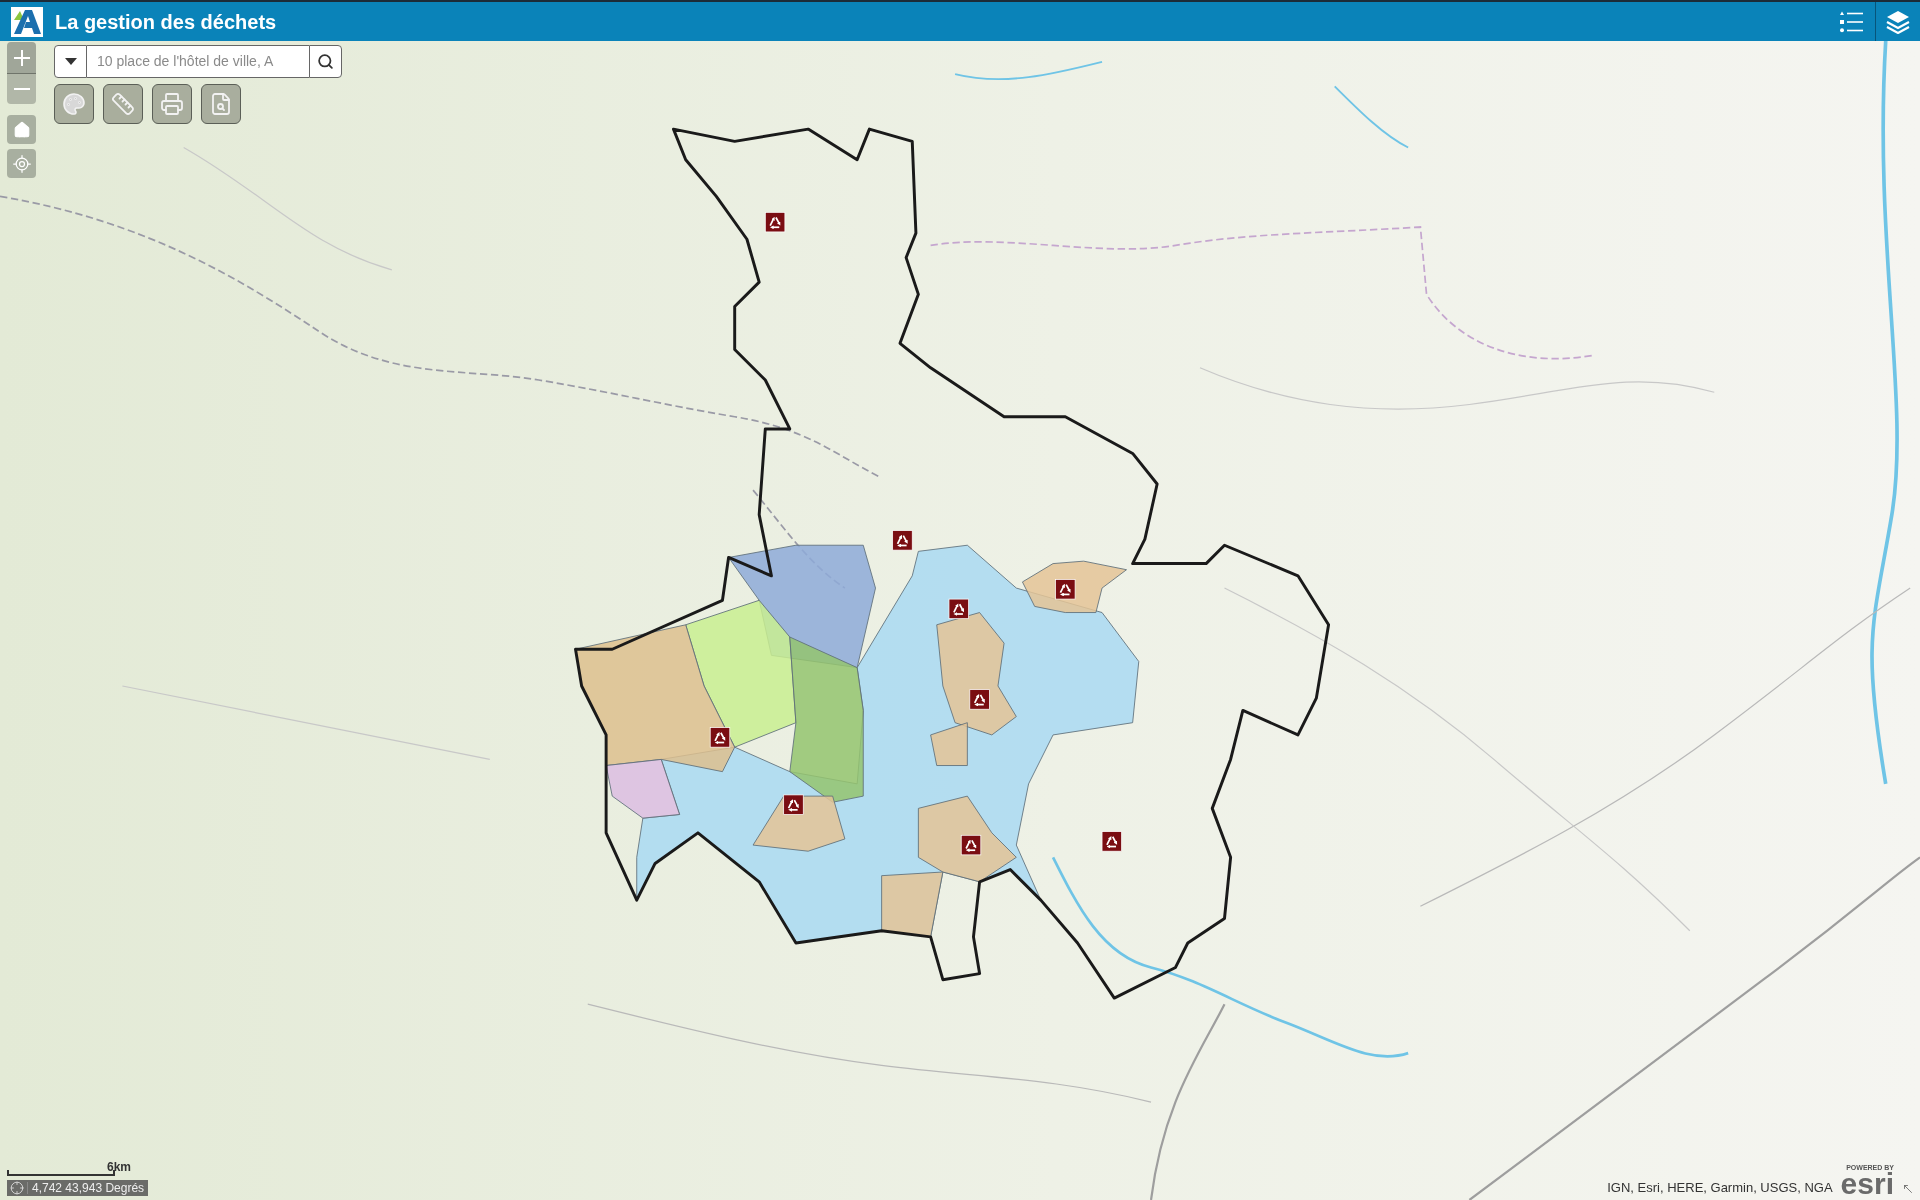 Image resolution: width=1920 pixels, height=1200 pixels. Describe the element at coordinates (21, 129) in the screenshot. I see `home-icon` at that location.